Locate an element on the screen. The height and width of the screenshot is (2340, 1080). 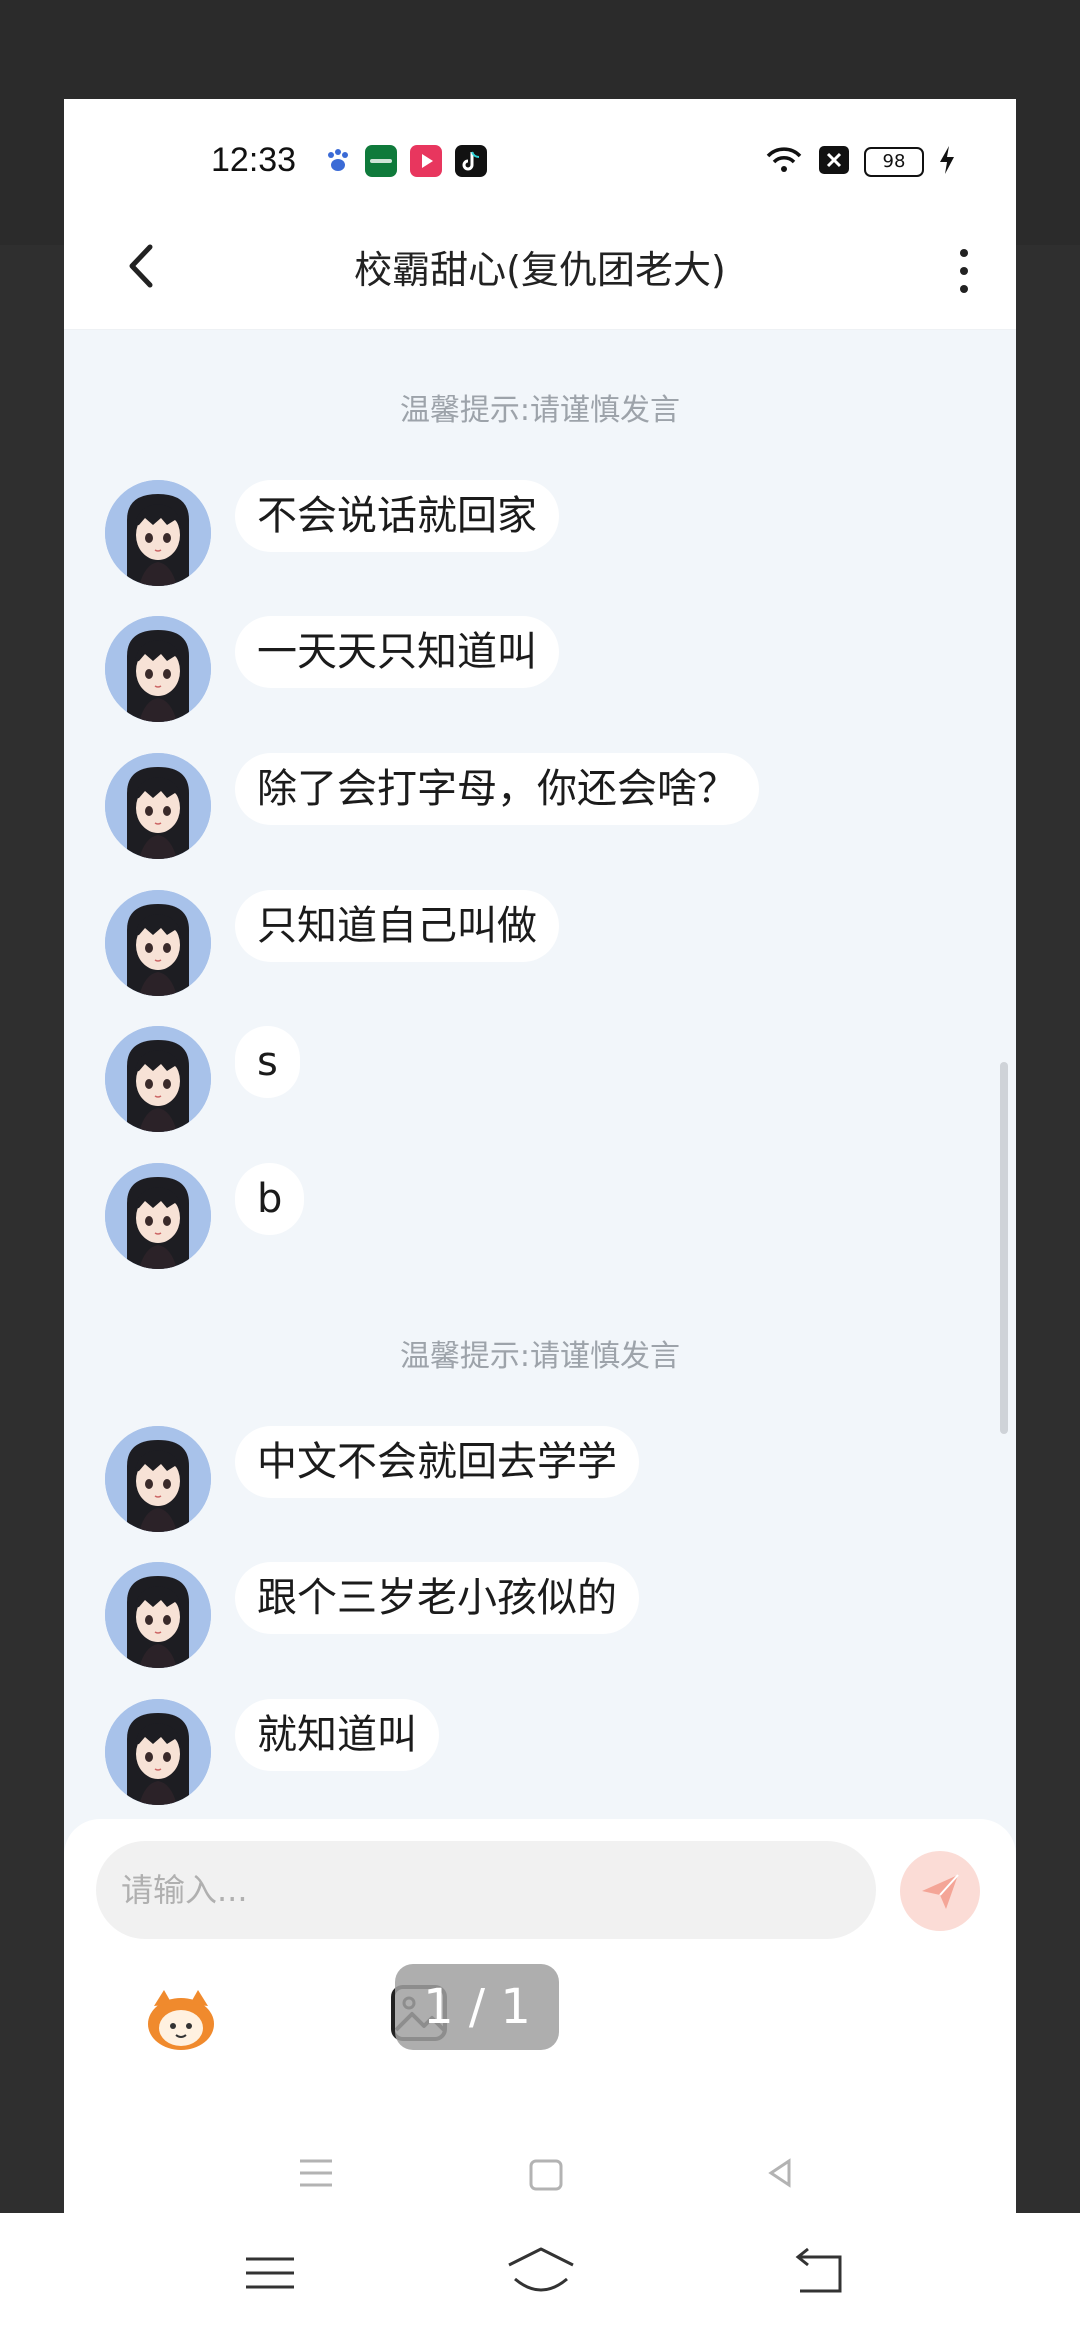
inner-nav-bar is located at coordinates (540, 2169).